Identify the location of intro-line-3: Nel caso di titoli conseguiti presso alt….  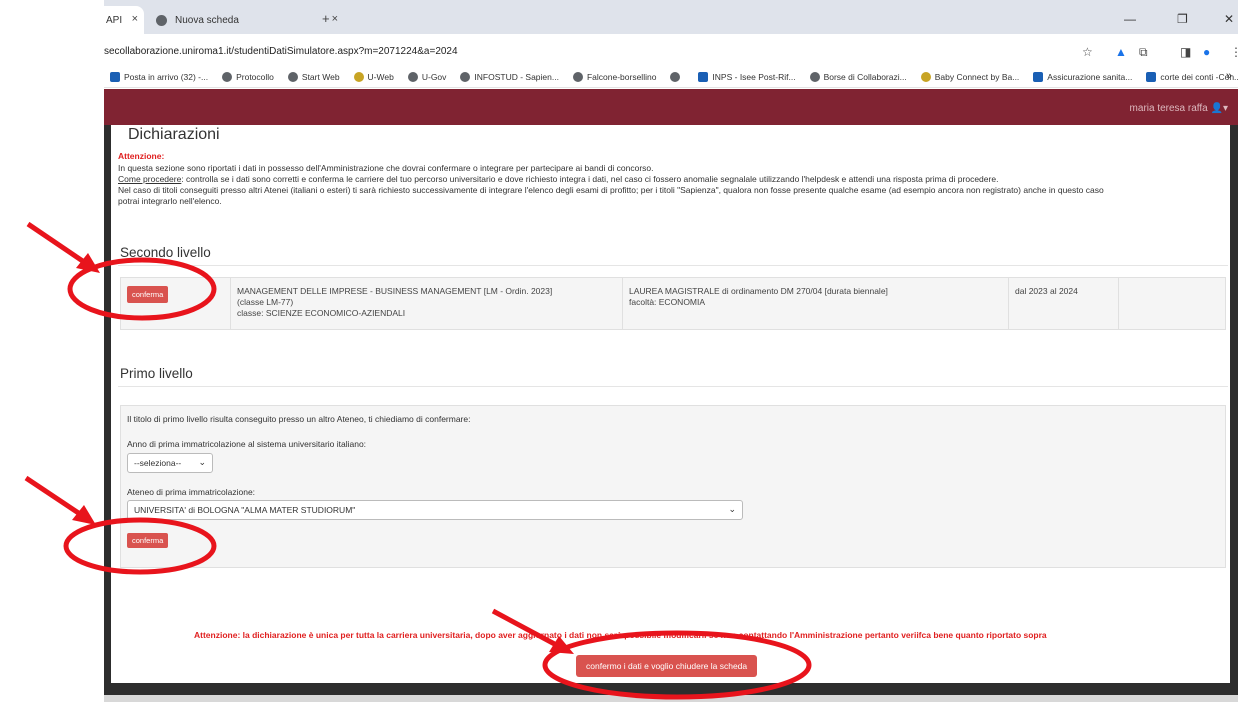
(611, 190).